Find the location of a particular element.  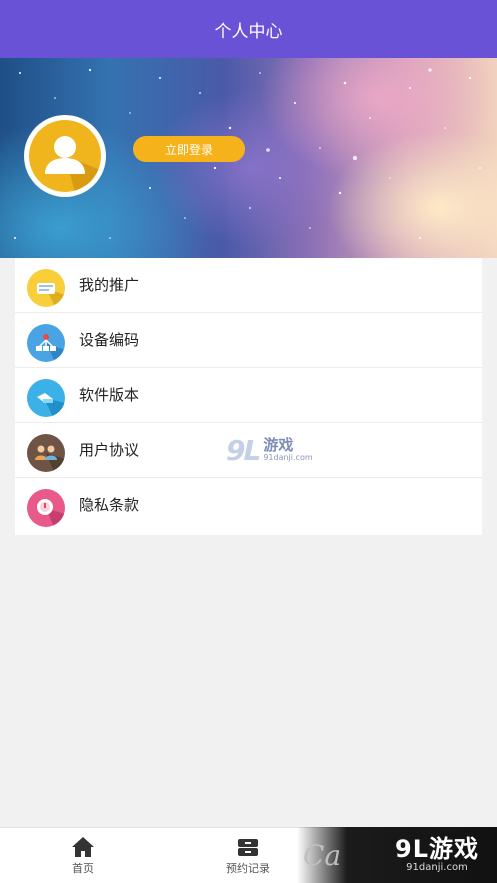

site-watermark: 9L 游戏 91danji.com is located at coordinates (276, 450).